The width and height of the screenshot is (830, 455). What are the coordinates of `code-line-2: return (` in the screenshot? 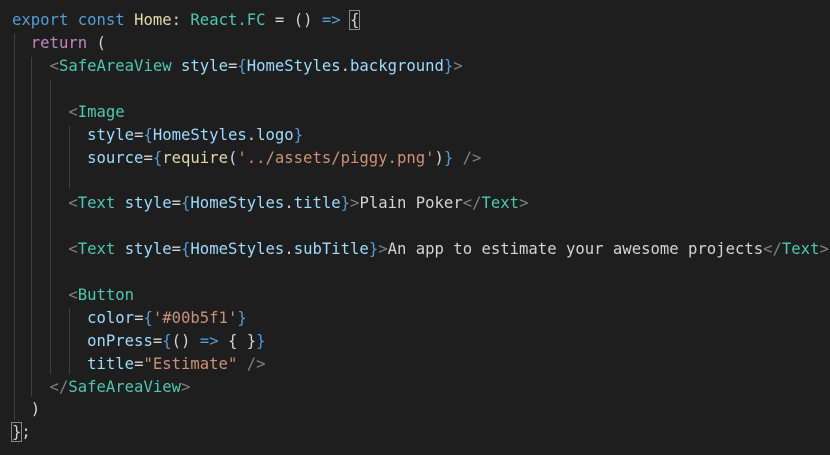 It's located at (68, 43).